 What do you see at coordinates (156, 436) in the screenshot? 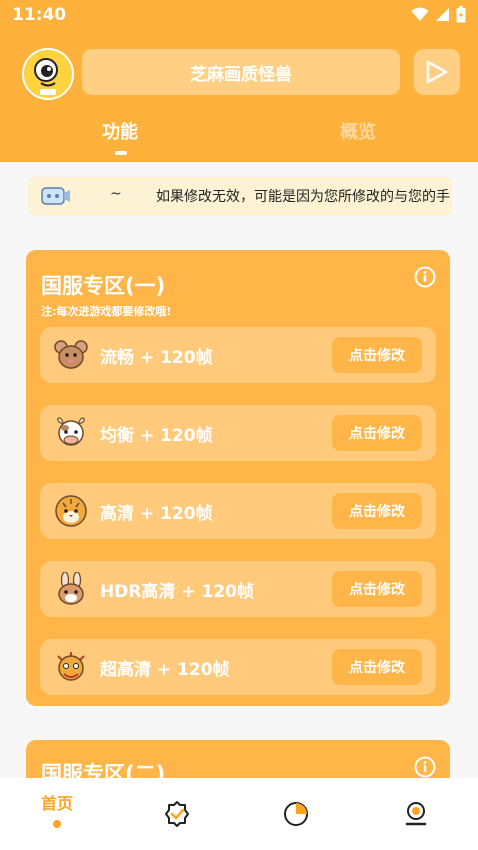
I see `mode-label: 均衡 + 120帧` at bounding box center [156, 436].